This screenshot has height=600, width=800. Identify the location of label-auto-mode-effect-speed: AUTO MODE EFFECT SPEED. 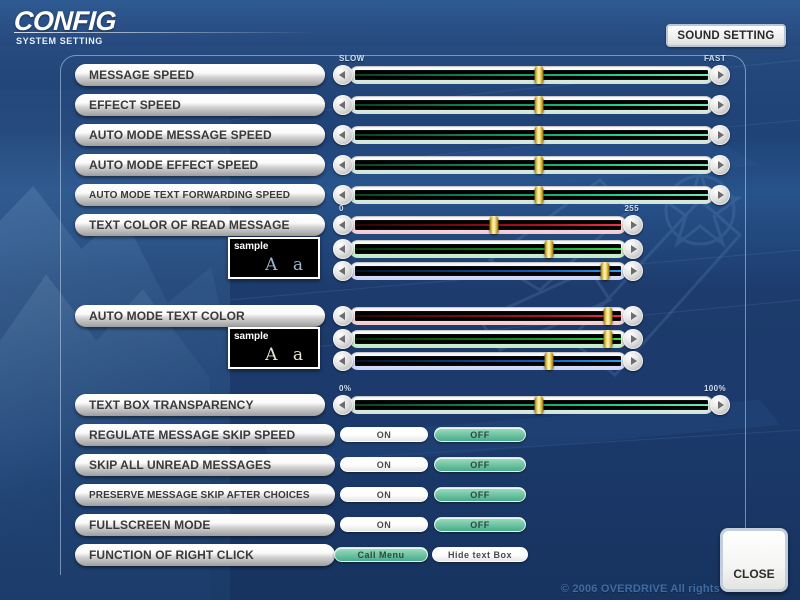
(200, 165).